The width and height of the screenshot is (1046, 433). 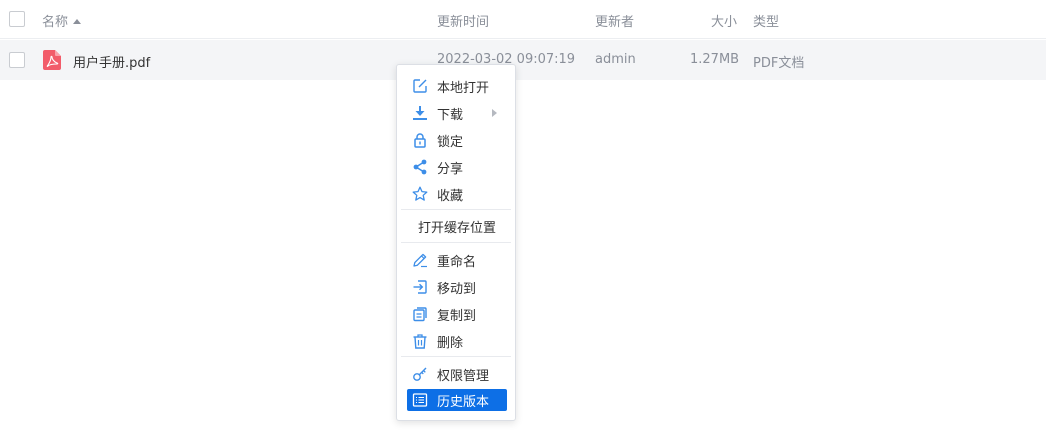 What do you see at coordinates (111, 61) in the screenshot?
I see `file-name: 用户手册.pdf` at bounding box center [111, 61].